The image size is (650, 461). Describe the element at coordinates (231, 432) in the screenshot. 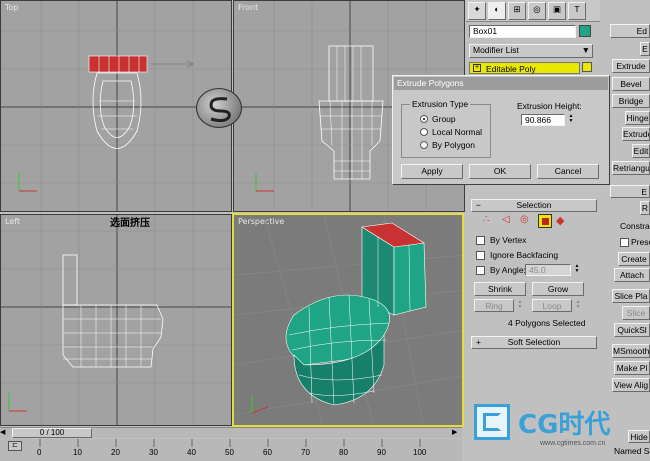

I see `time-slider-track: ◀ 0 / 100 ▶` at that location.